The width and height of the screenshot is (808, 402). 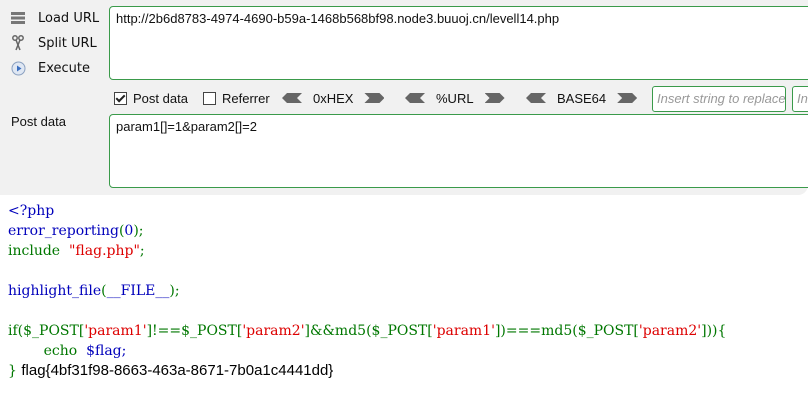 What do you see at coordinates (18, 68) in the screenshot?
I see `play-icon` at bounding box center [18, 68].